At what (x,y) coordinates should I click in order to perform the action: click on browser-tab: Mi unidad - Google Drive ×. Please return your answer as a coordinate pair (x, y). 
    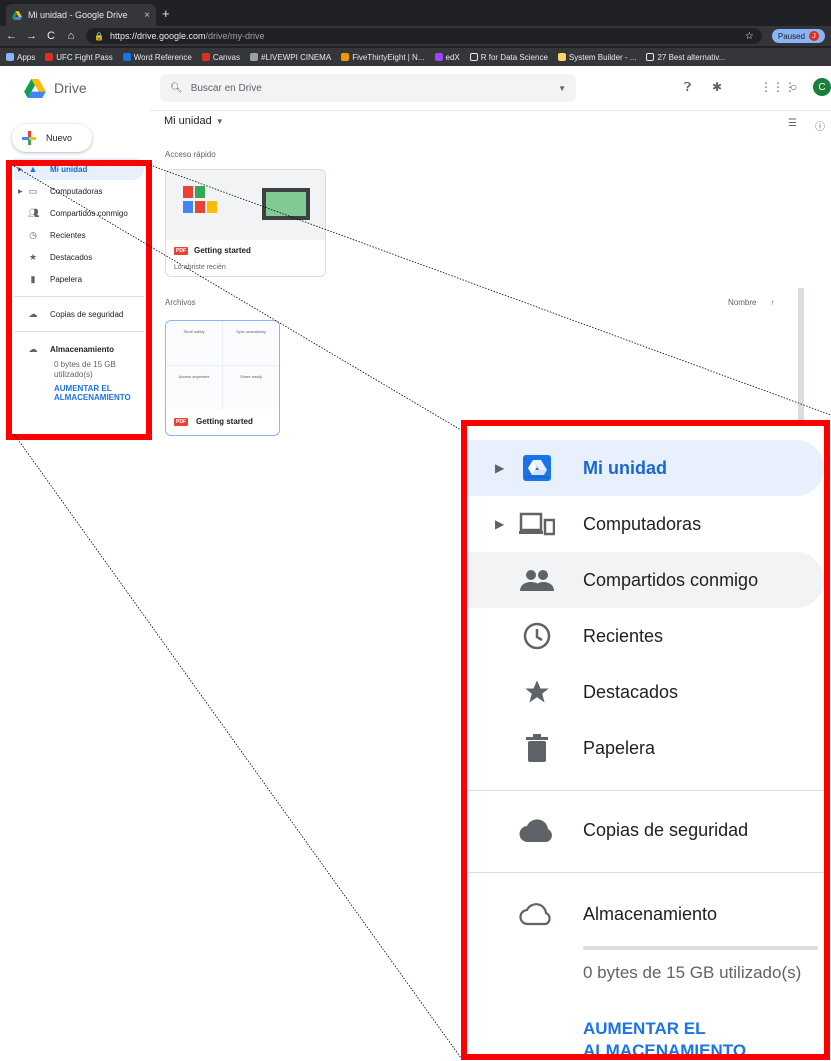
    Looking at the image, I should click on (81, 15).